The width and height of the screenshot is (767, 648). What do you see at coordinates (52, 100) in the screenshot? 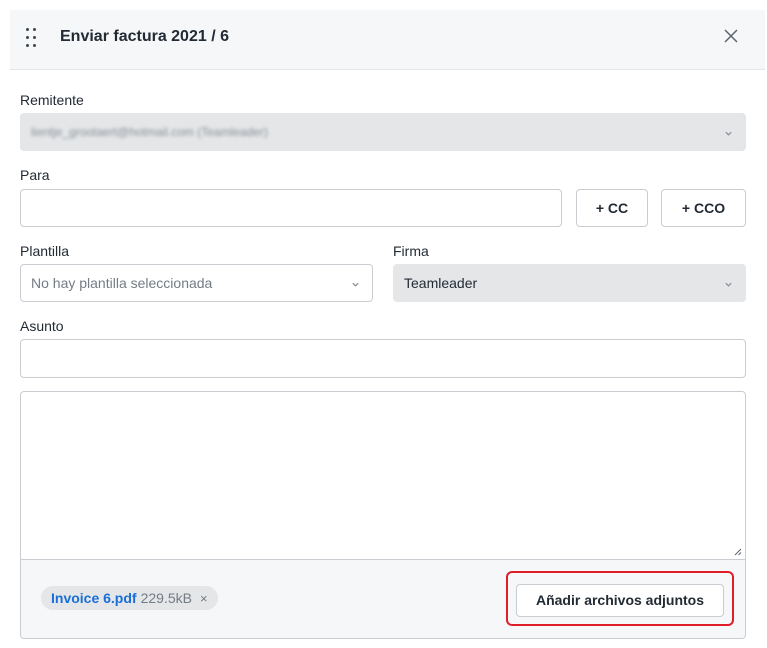
I see `sender-label: Remitente` at bounding box center [52, 100].